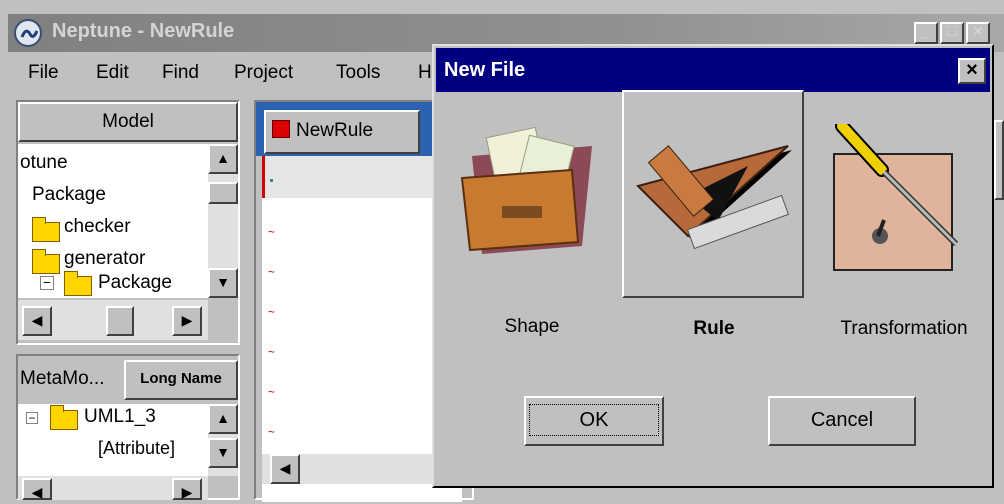  I want to click on metamodel-vscrollbar: ▲ ▼, so click(223, 440).